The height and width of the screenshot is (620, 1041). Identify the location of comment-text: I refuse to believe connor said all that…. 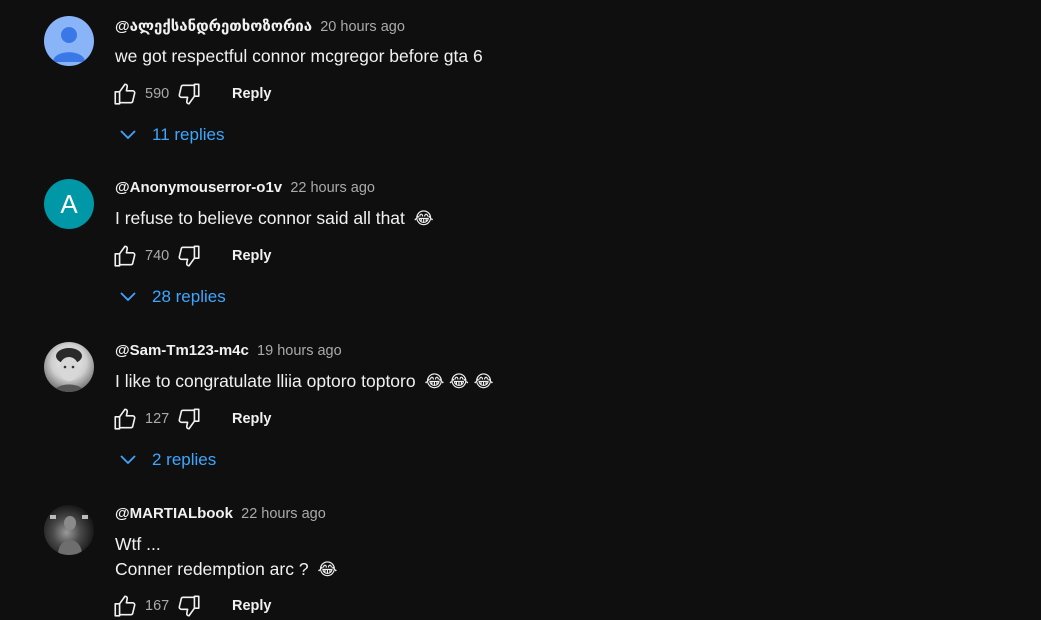
(274, 218).